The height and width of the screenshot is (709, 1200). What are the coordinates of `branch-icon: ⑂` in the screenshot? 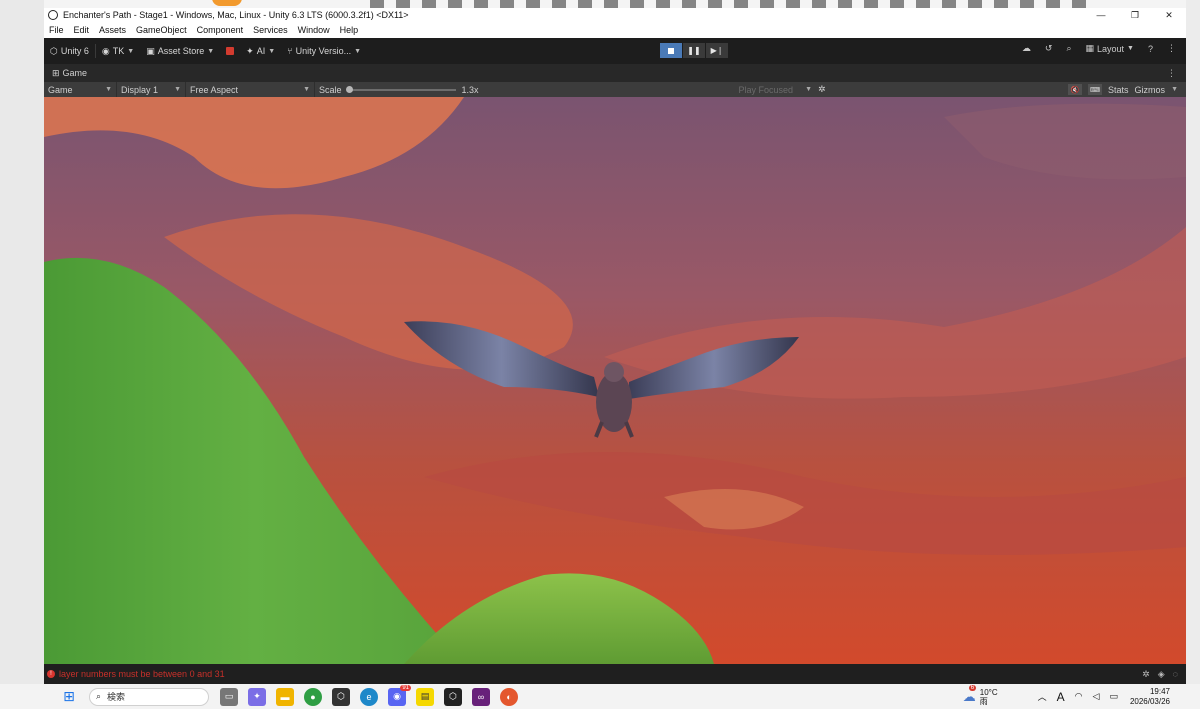 It's located at (290, 51).